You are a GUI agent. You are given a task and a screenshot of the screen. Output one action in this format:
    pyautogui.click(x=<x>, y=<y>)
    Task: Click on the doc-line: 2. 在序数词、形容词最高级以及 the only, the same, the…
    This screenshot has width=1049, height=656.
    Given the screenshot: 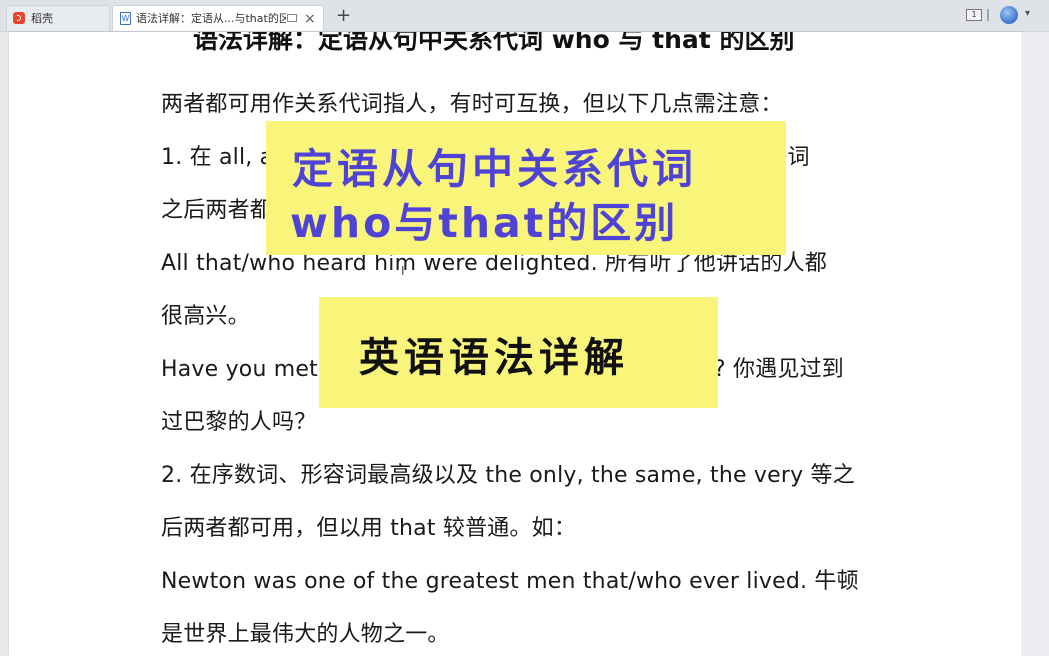 What is the action you would take?
    pyautogui.click(x=508, y=475)
    